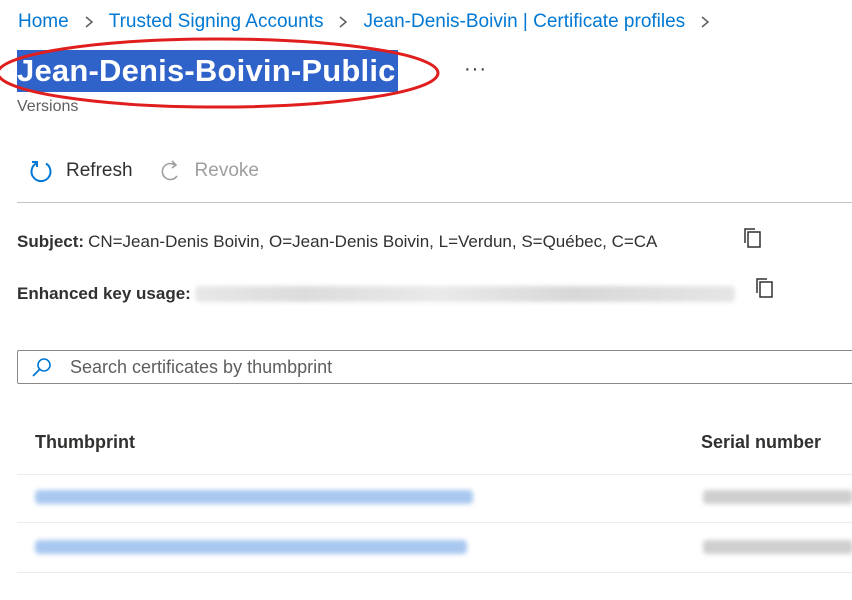  Describe the element at coordinates (41, 367) in the screenshot. I see `search-icon` at that location.